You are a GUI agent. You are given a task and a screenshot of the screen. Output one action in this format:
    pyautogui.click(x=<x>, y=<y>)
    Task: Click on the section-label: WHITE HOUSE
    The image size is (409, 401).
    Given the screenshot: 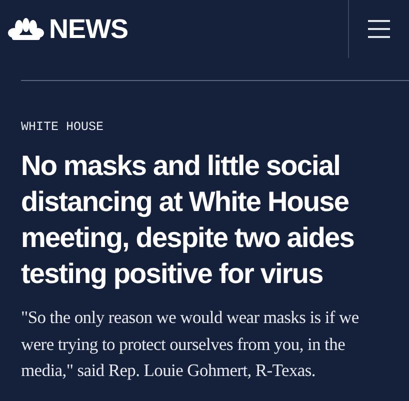 What is the action you would take?
    pyautogui.click(x=62, y=127)
    